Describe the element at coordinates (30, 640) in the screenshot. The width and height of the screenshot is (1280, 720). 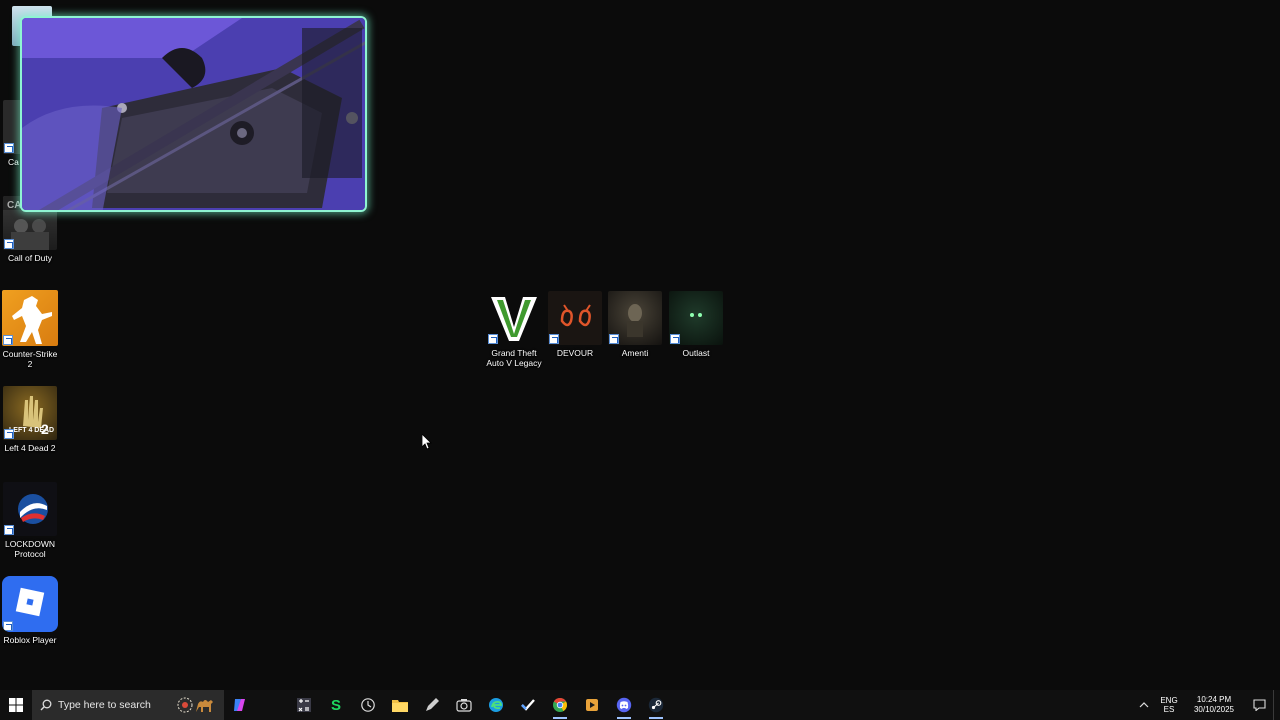
I see `desktop-icon-label: Roblox Player` at that location.